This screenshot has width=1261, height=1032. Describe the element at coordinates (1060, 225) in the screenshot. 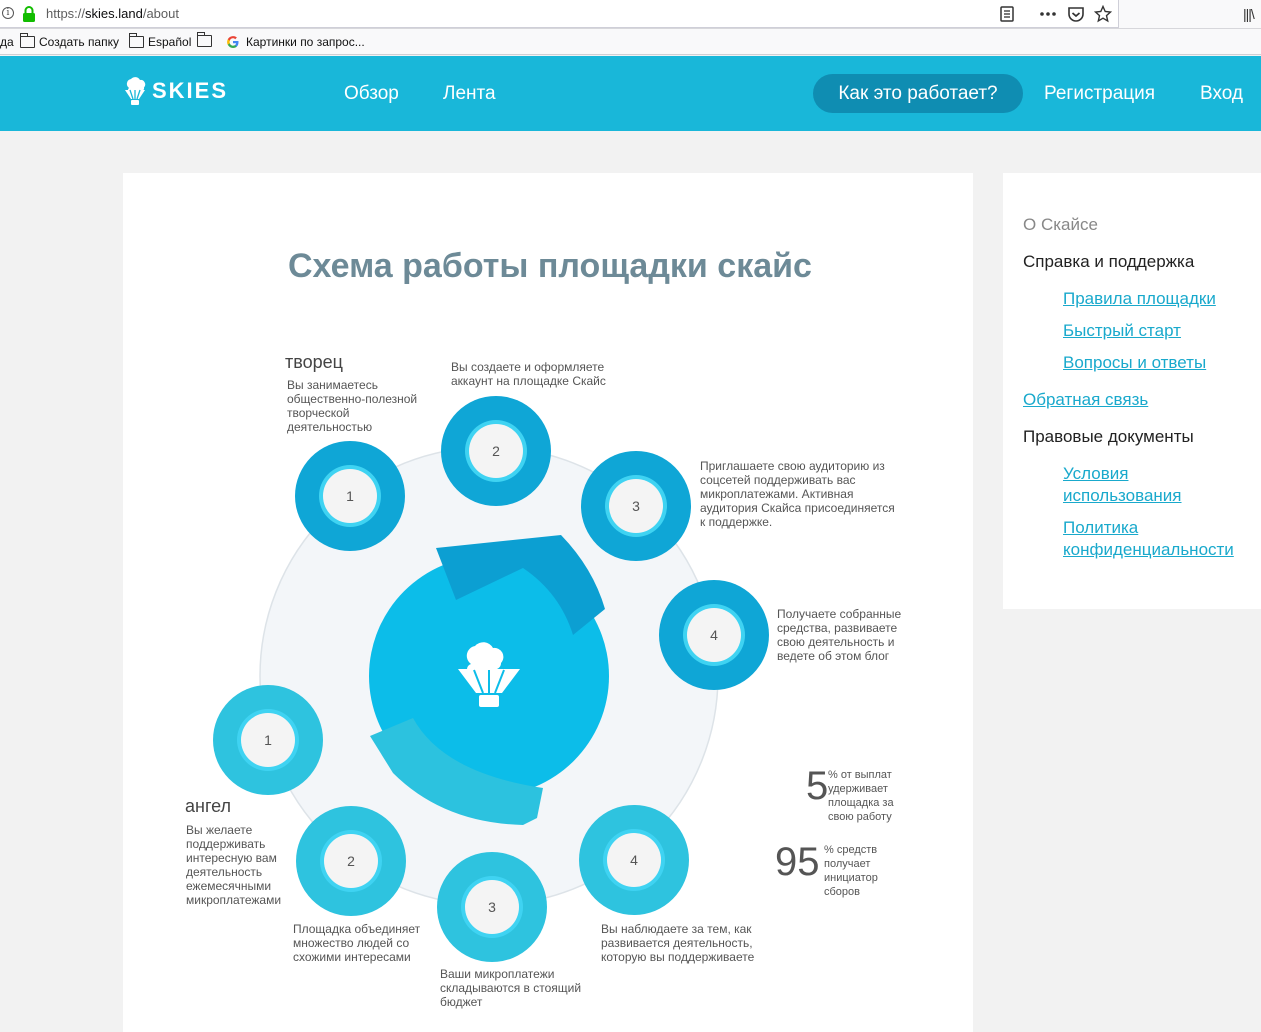

I see `sidebar-about: О Скайсе` at that location.